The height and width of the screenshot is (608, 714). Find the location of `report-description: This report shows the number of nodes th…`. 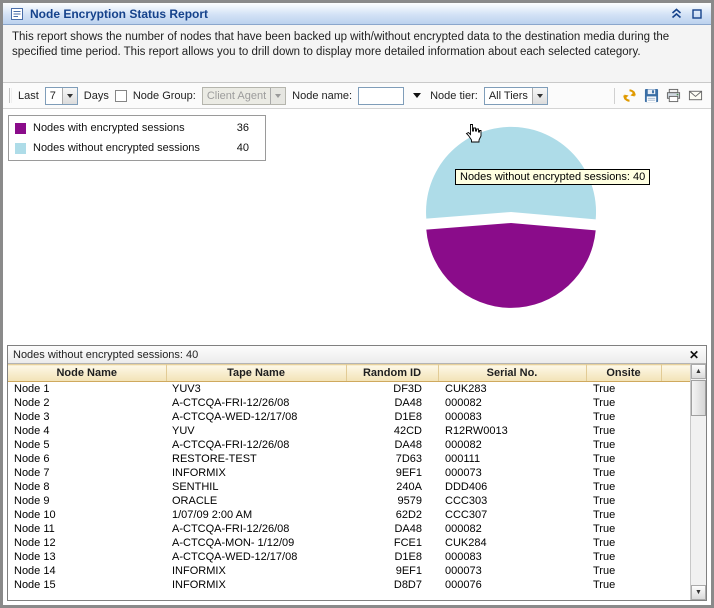

report-description: This report shows the number of nodes th… is located at coordinates (357, 54).